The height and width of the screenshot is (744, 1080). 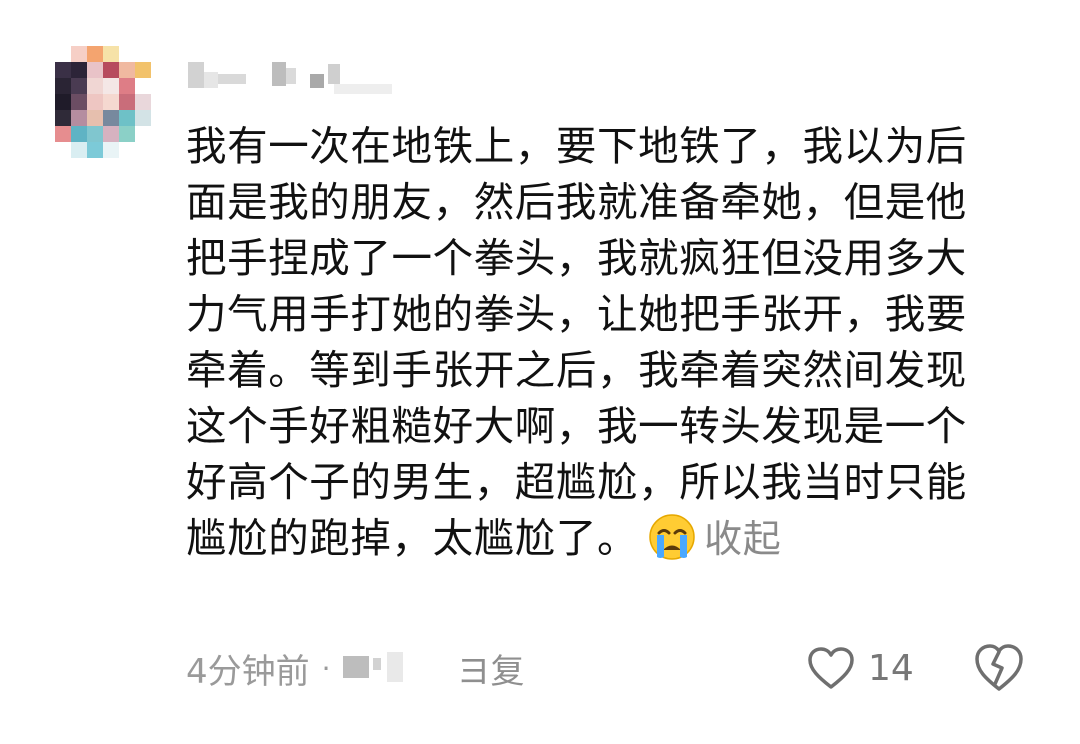 What do you see at coordinates (382, 668) in the screenshot?
I see `location-obscured` at bounding box center [382, 668].